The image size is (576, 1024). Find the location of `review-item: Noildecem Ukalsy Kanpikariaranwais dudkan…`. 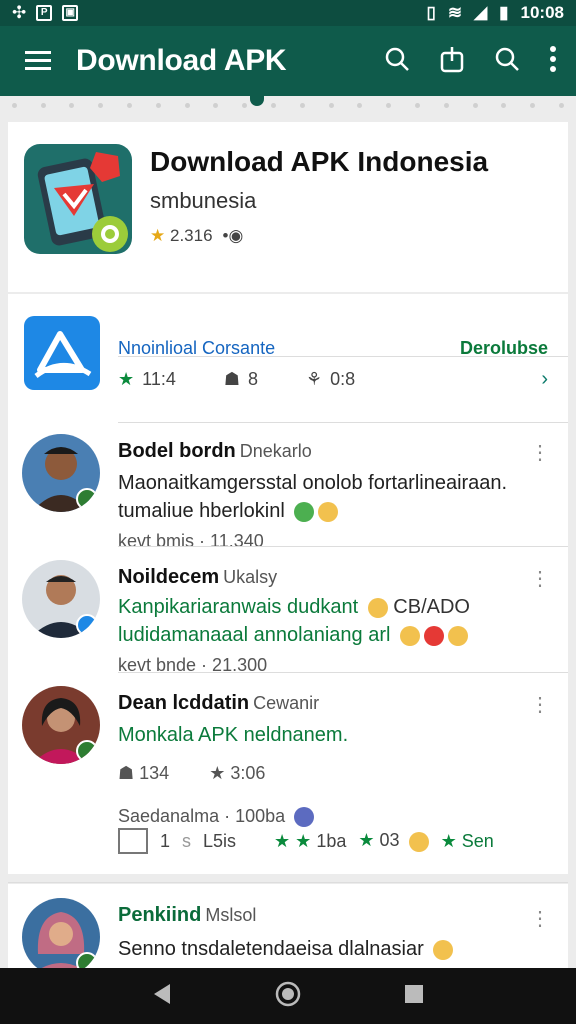

review-item: Noildecem Ukalsy Kanpikariaranwais dudkan… is located at coordinates (288, 617).